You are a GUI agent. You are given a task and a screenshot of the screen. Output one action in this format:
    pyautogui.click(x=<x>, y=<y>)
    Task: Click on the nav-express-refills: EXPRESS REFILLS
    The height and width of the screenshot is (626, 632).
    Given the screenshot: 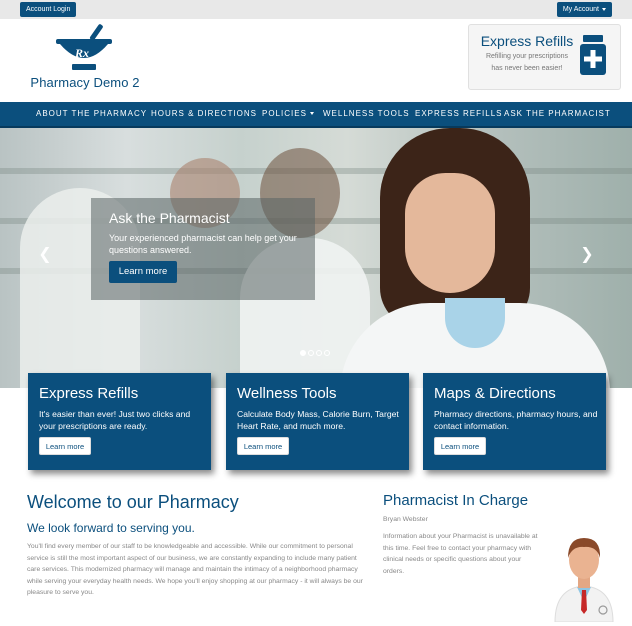 What is the action you would take?
    pyautogui.click(x=458, y=114)
    